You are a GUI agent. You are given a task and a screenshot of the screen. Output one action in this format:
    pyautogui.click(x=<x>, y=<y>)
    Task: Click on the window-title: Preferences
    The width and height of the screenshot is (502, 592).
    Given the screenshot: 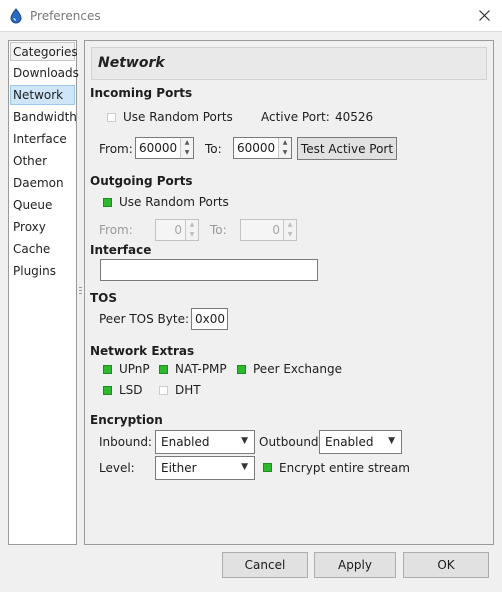 What is the action you would take?
    pyautogui.click(x=65, y=16)
    